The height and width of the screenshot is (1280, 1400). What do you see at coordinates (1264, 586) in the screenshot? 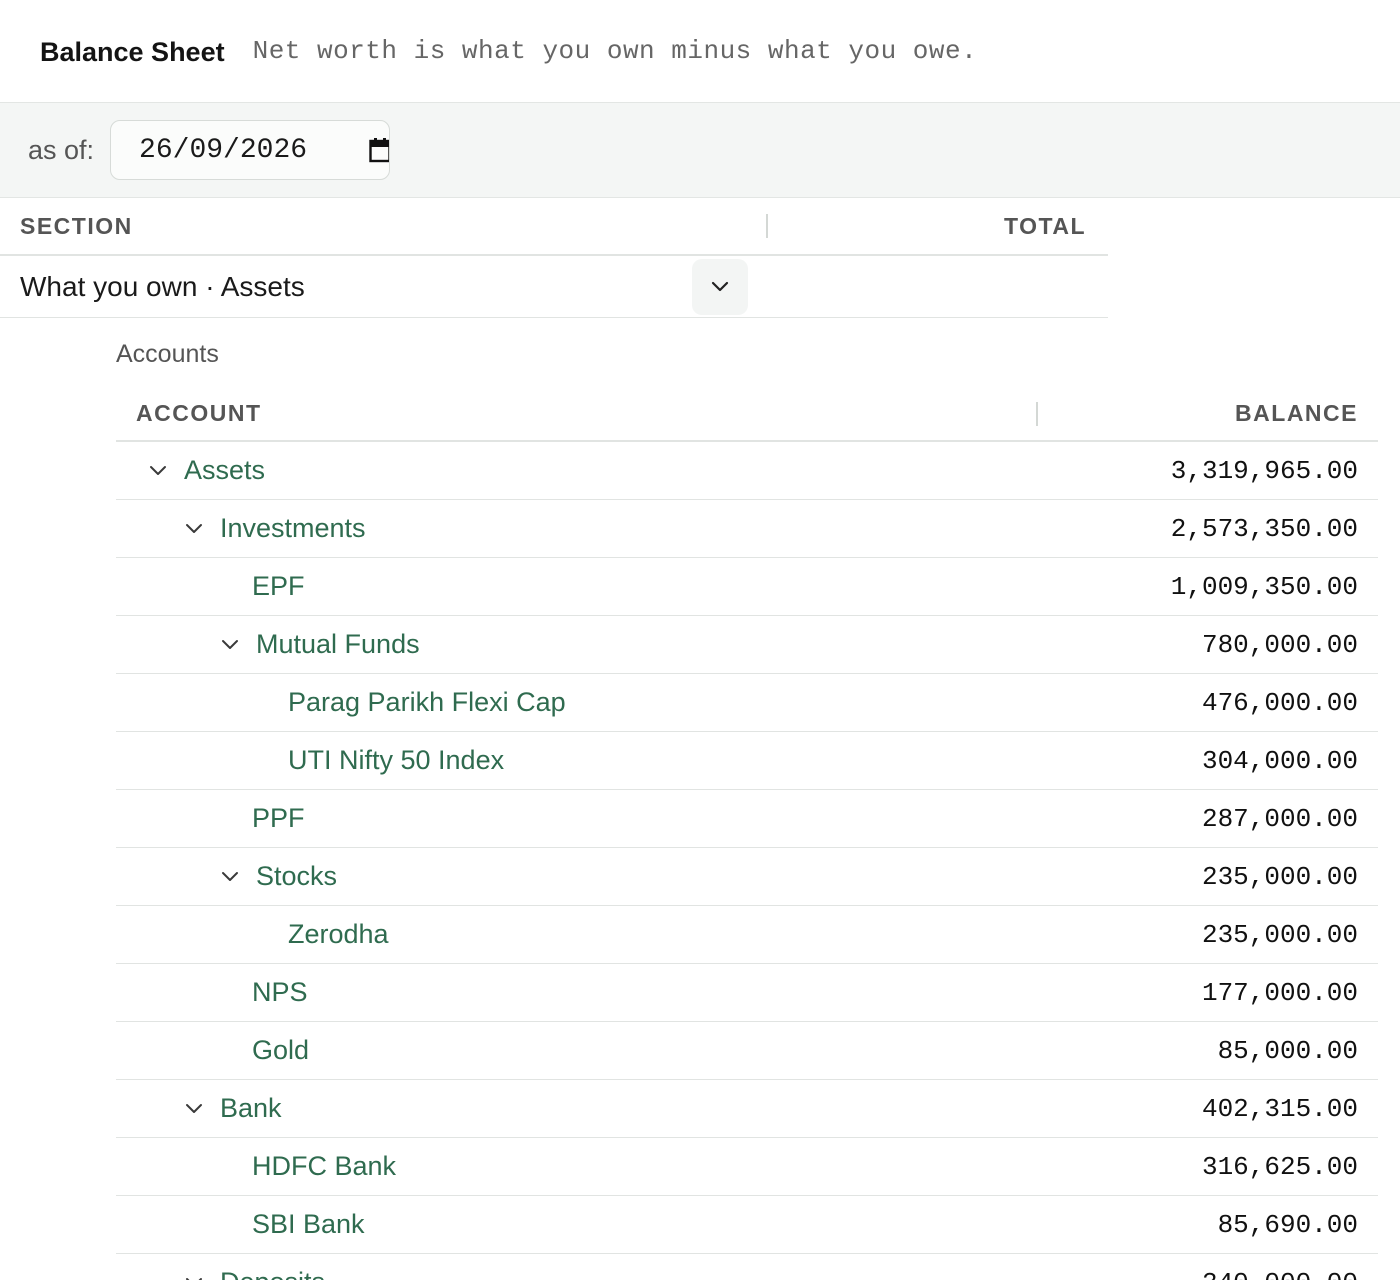
I see `account-balance: 1,009,350.00` at bounding box center [1264, 586].